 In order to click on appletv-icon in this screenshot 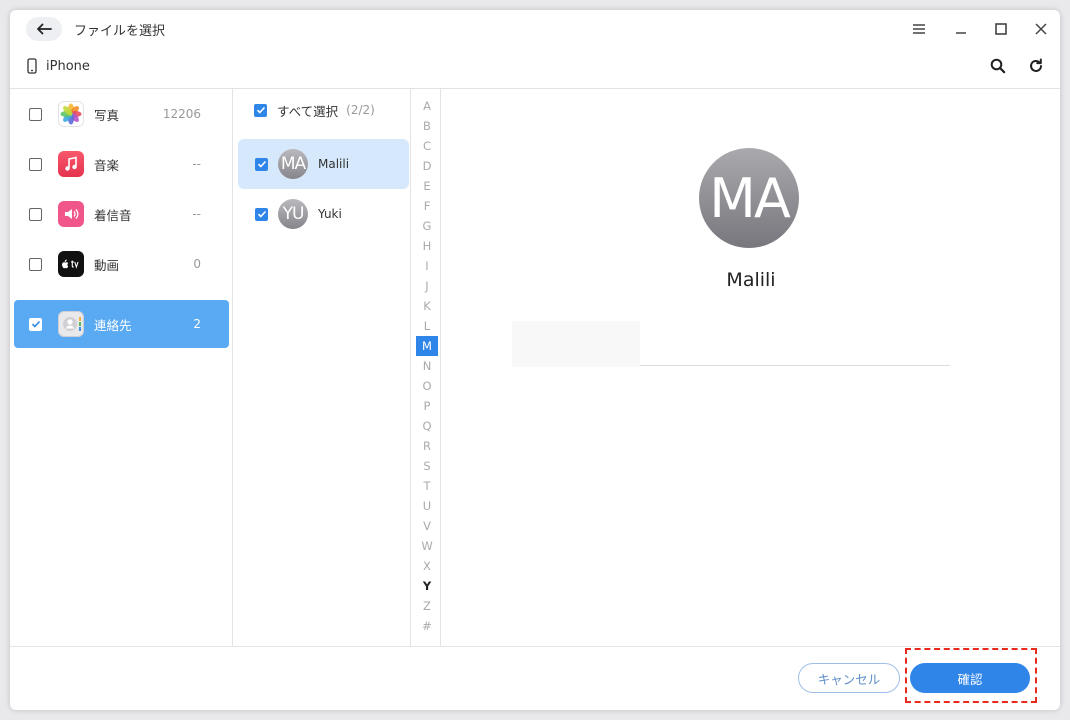, I will do `click(71, 264)`.